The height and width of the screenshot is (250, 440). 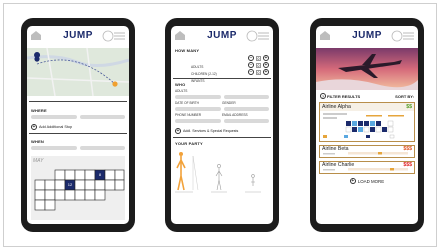 What do you see at coordinates (211, 131) in the screenshot?
I see `special-requests-label: Addl. Services & Special Requests` at bounding box center [211, 131].